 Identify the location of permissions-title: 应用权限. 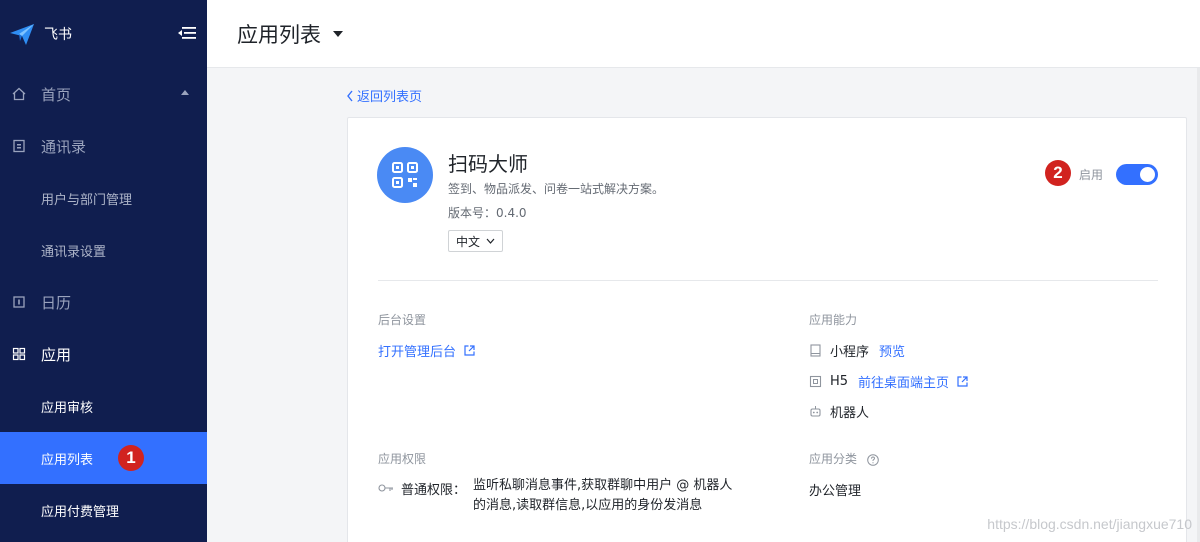
(402, 459).